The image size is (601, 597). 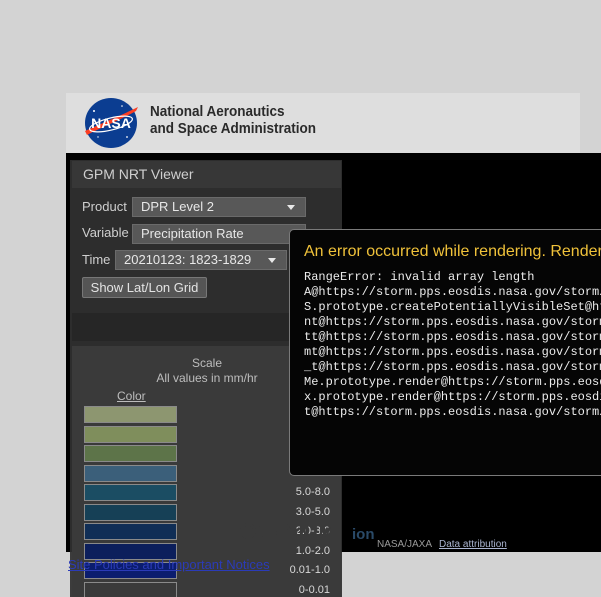 What do you see at coordinates (323, 123) in the screenshot?
I see `site-header` at bounding box center [323, 123].